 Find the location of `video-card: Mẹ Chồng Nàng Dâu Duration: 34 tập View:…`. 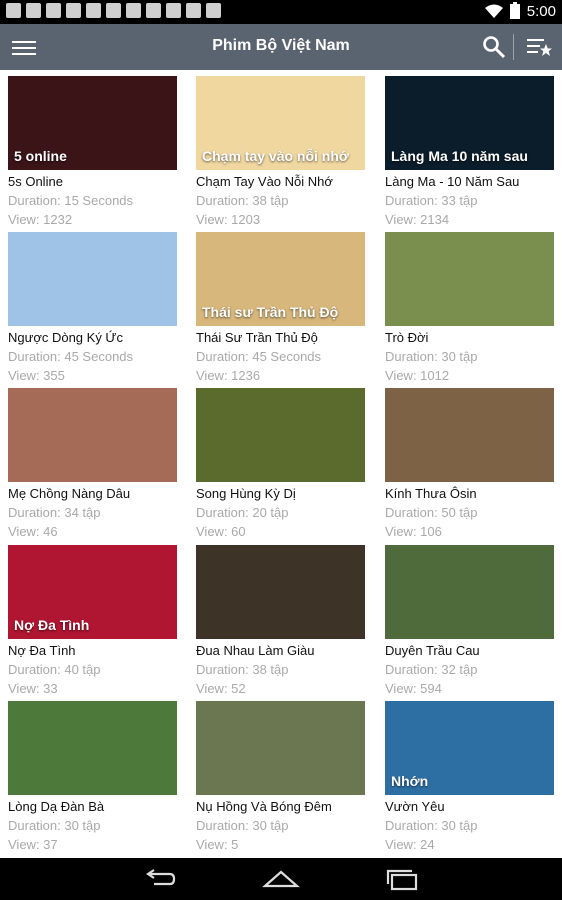

video-card: Mẹ Chồng Nàng Dâu Duration: 34 tập View:… is located at coordinates (93, 463).